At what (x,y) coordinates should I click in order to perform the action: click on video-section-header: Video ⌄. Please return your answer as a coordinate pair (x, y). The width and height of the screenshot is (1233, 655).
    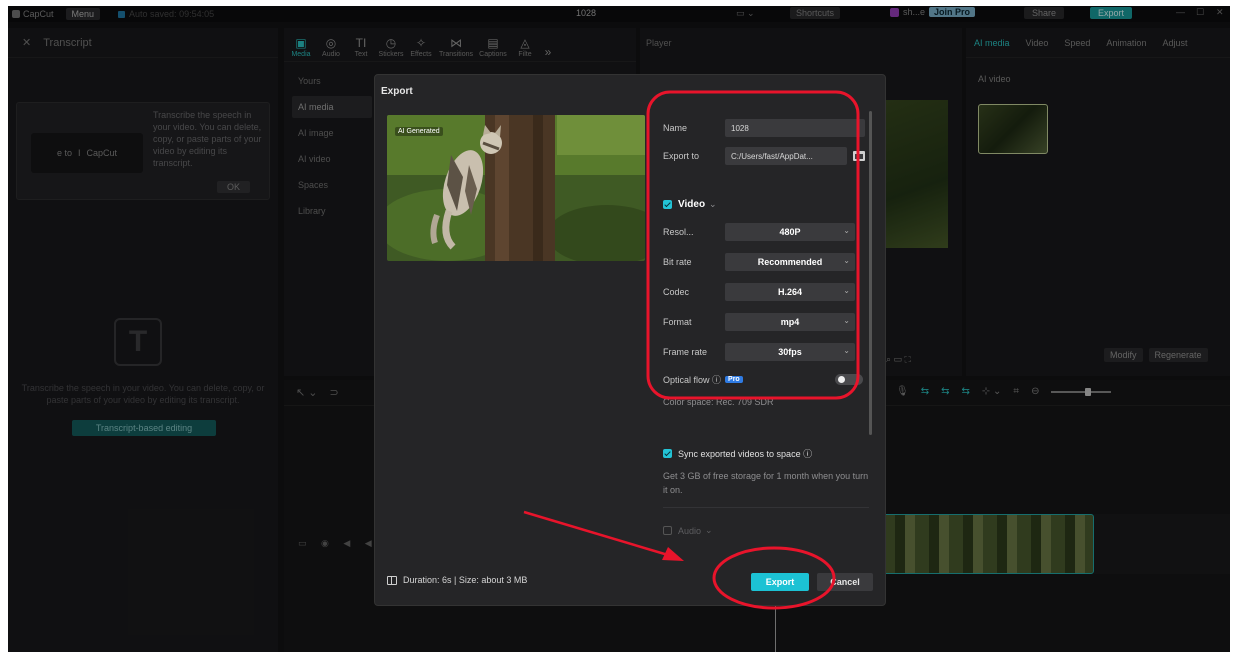
    Looking at the image, I should click on (766, 204).